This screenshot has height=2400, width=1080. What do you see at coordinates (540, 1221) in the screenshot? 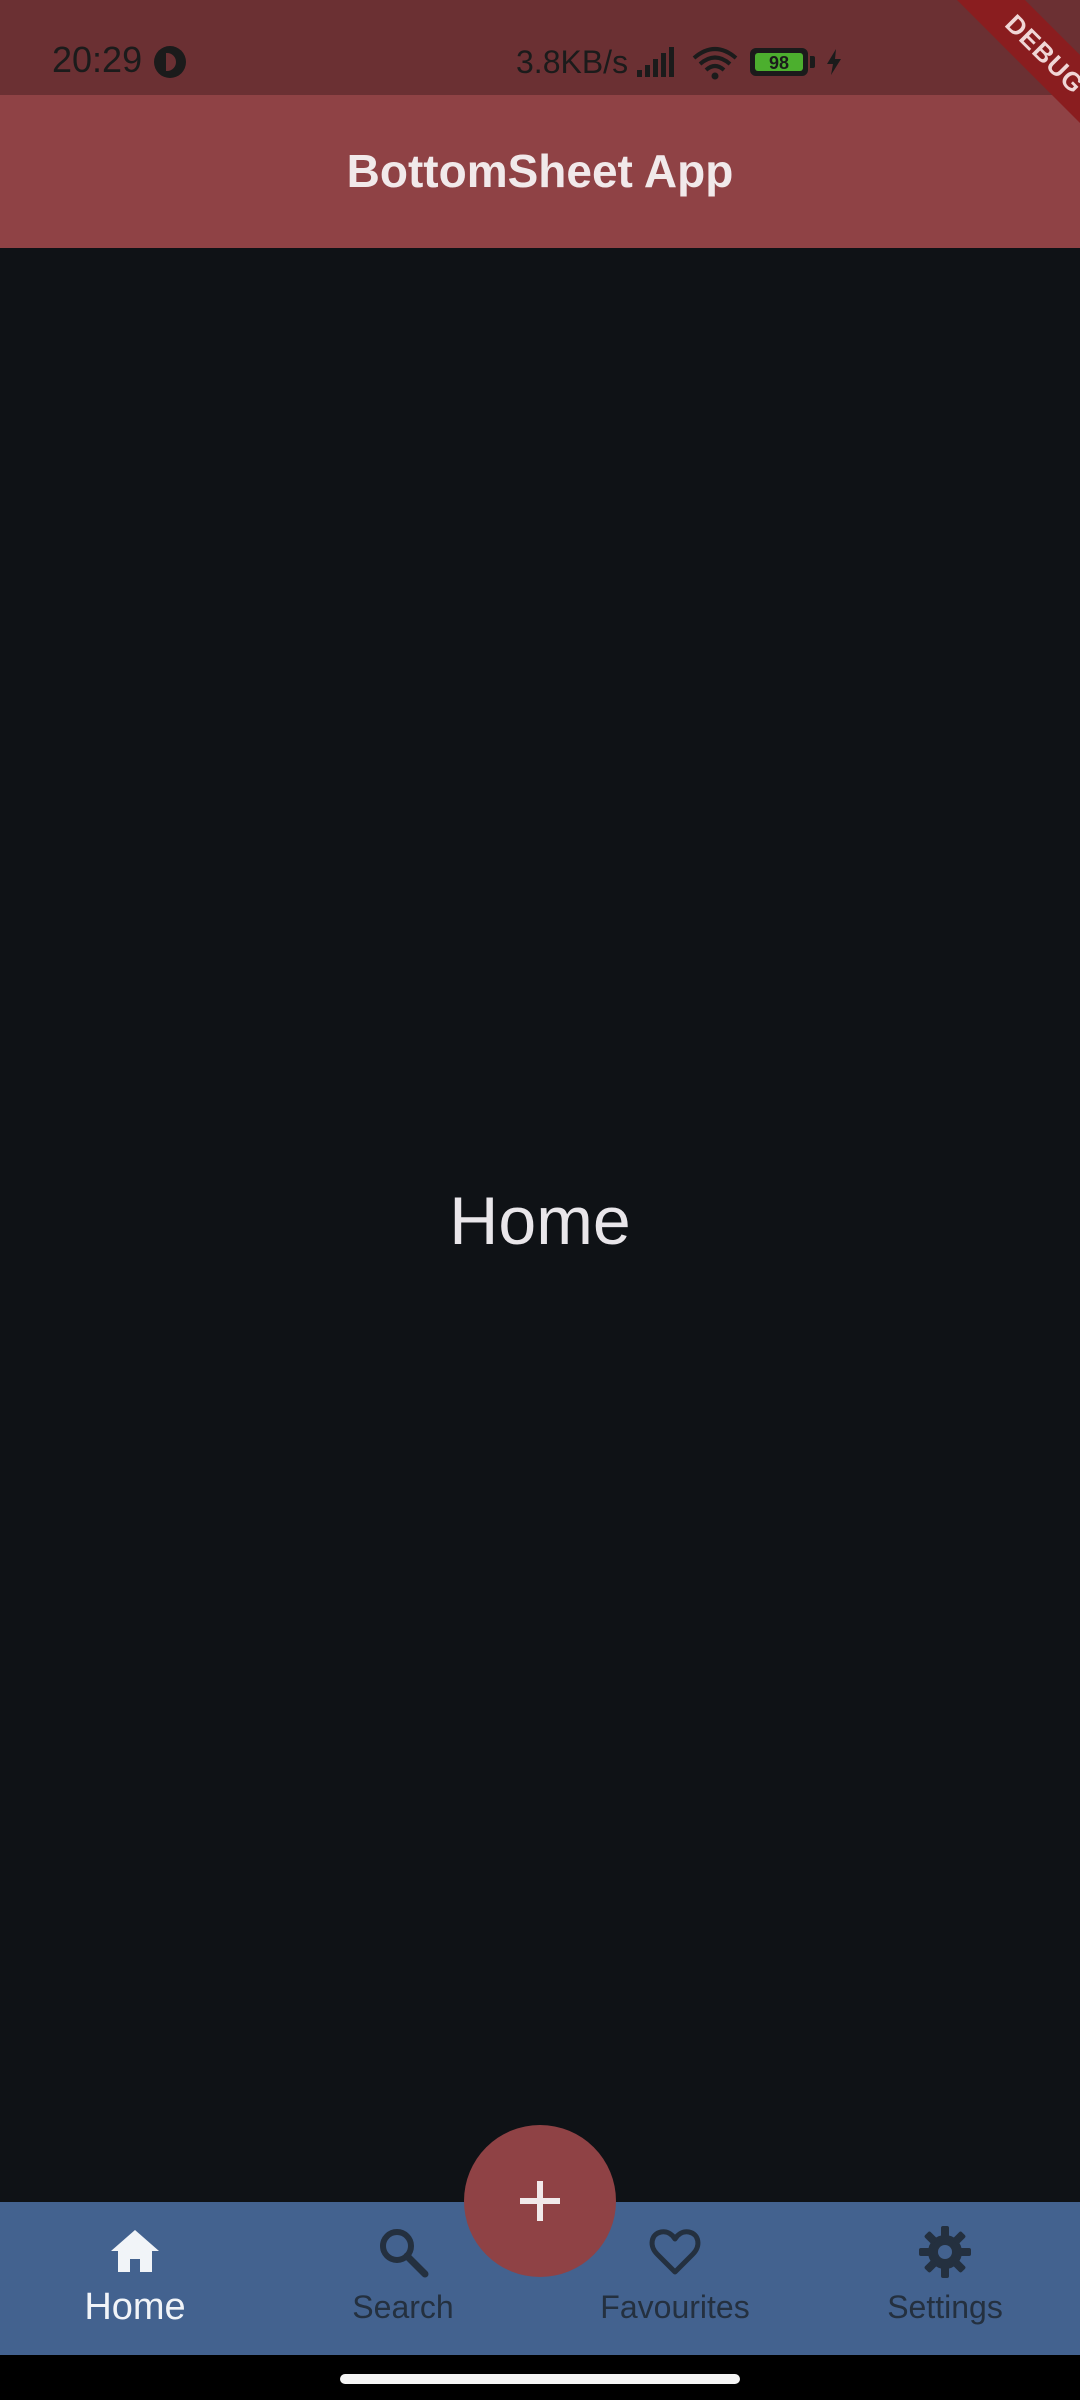
I see `page-label: Home` at bounding box center [540, 1221].